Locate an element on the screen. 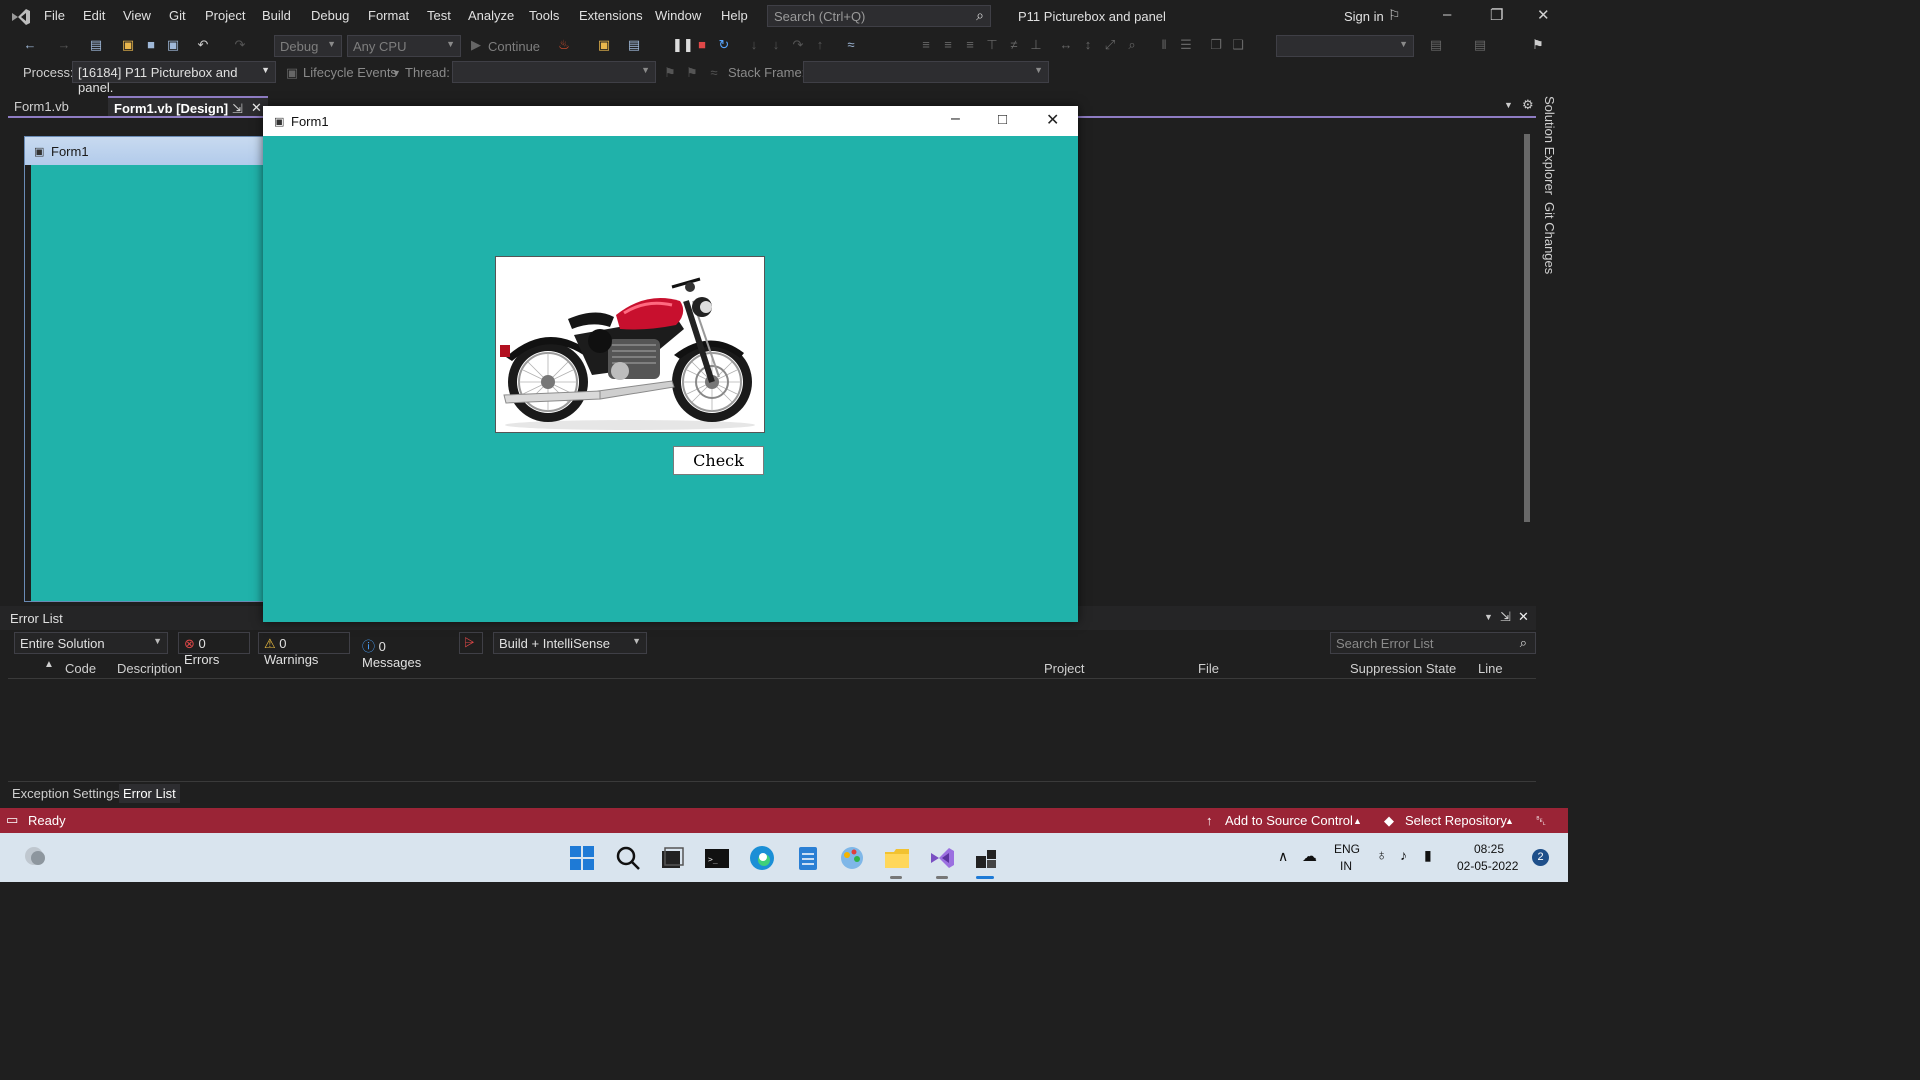 This screenshot has height=1080, width=1920. add-to-source-control-button: Add to Source Control is located at coordinates (1289, 820).